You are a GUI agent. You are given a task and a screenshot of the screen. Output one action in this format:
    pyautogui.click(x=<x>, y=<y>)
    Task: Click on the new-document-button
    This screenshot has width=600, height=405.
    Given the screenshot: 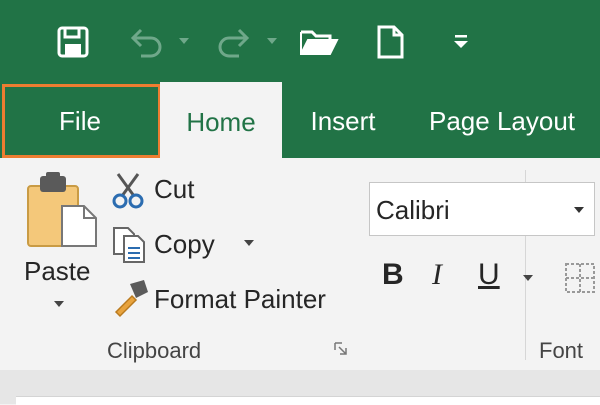 What is the action you would take?
    pyautogui.click(x=390, y=42)
    